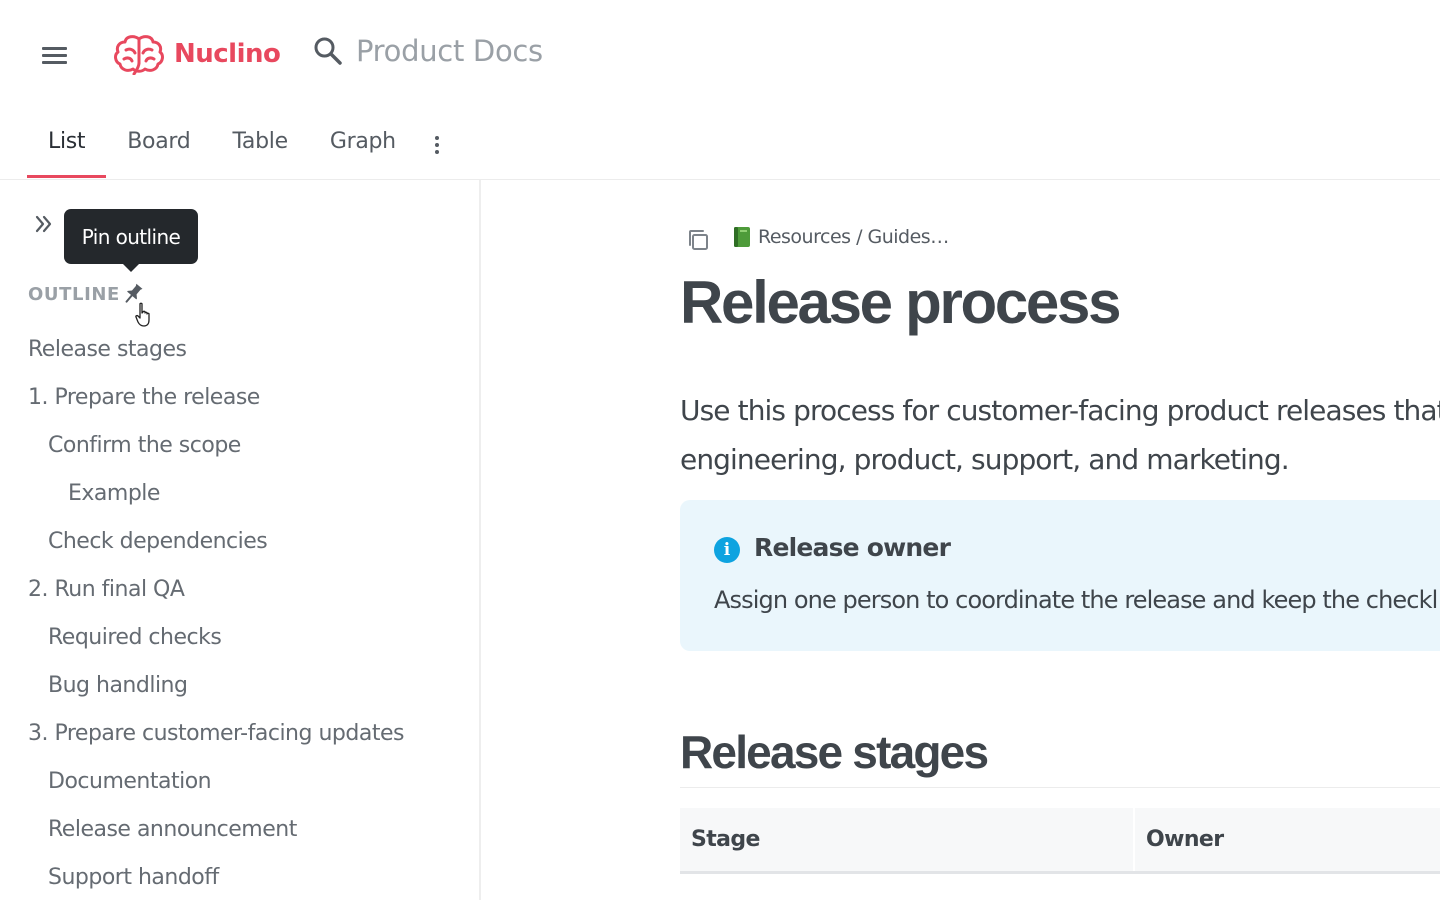  Describe the element at coordinates (230, 637) in the screenshot. I see `outline-item-required-checks: Required checks` at that location.